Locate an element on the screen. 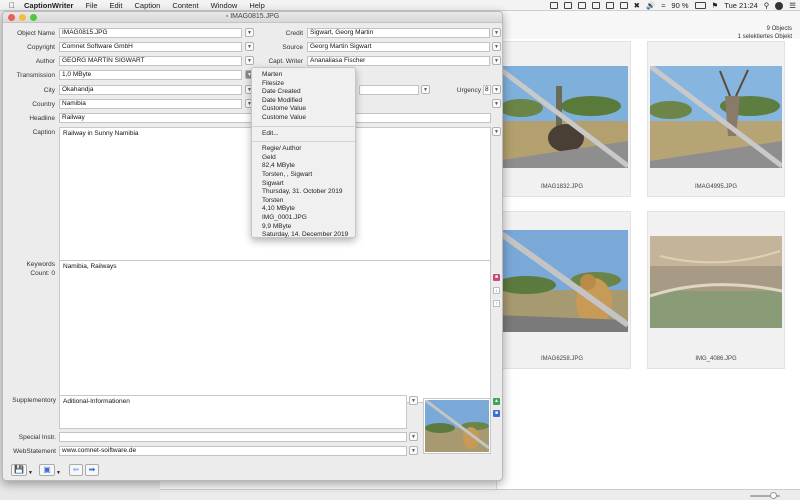 The width and height of the screenshot is (800, 500). kudu-photo is located at coordinates (716, 117).